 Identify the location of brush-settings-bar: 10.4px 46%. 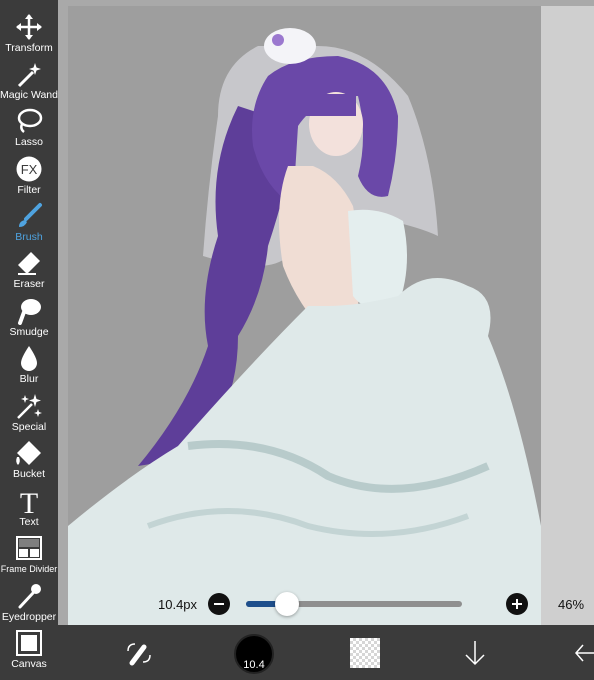
(372, 605).